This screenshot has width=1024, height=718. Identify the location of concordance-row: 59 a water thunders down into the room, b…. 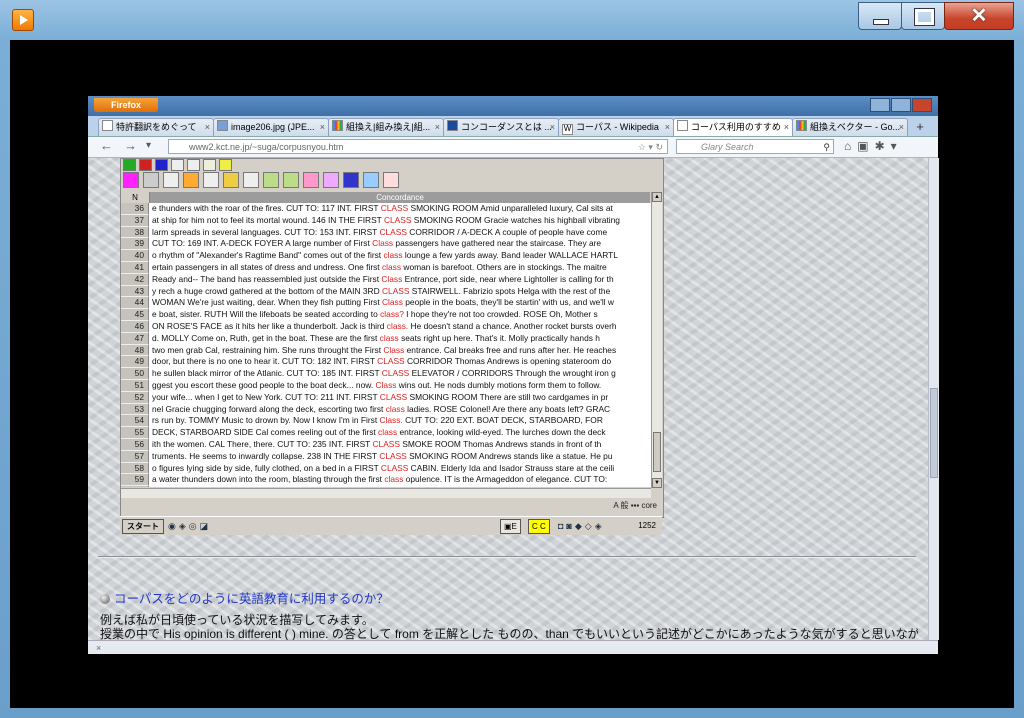
(386, 480).